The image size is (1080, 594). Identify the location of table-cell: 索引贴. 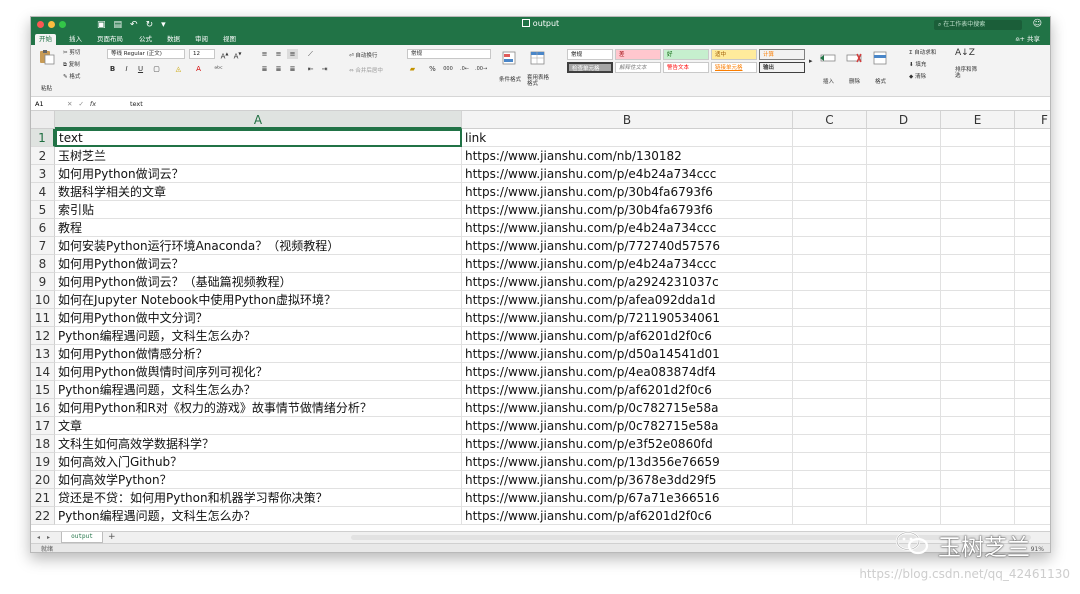
(258, 210).